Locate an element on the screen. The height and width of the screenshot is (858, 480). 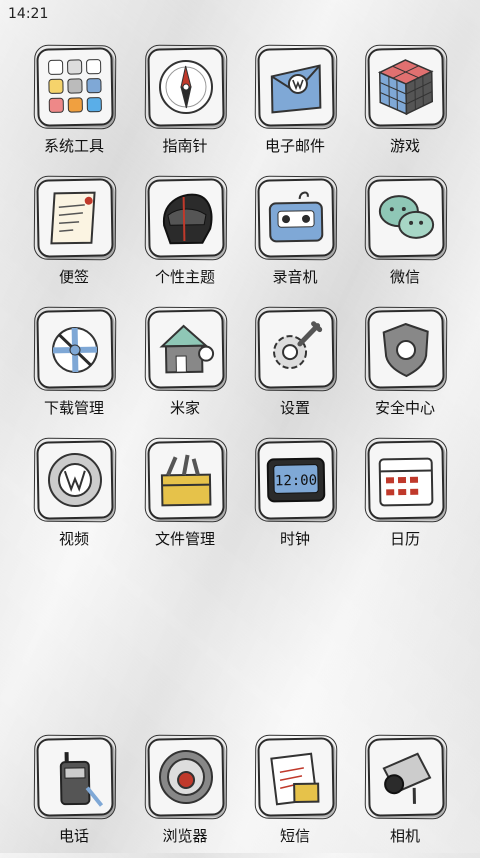
app-label: 浏览器 is located at coordinates (185, 836).